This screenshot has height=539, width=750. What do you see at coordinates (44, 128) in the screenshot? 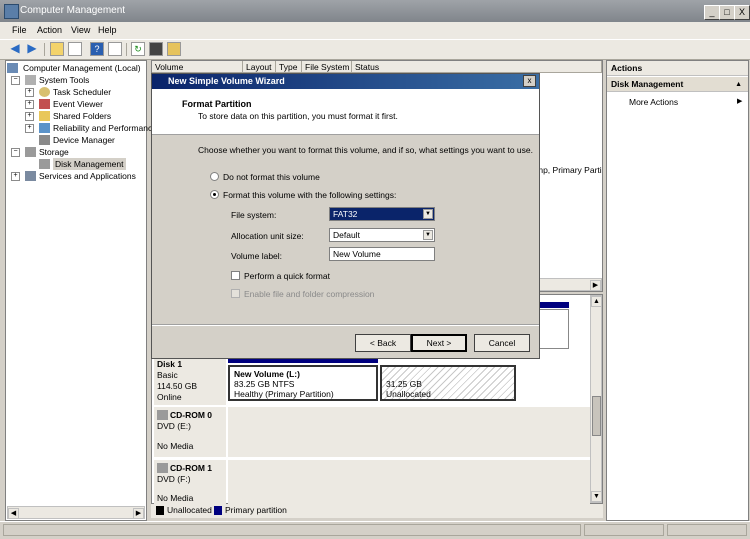
I see `performance-icon` at bounding box center [44, 128].